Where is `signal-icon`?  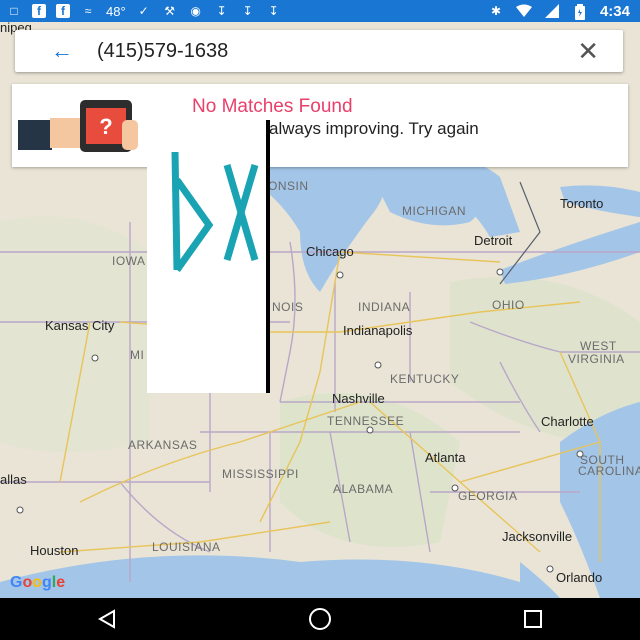 signal-icon is located at coordinates (552, 11).